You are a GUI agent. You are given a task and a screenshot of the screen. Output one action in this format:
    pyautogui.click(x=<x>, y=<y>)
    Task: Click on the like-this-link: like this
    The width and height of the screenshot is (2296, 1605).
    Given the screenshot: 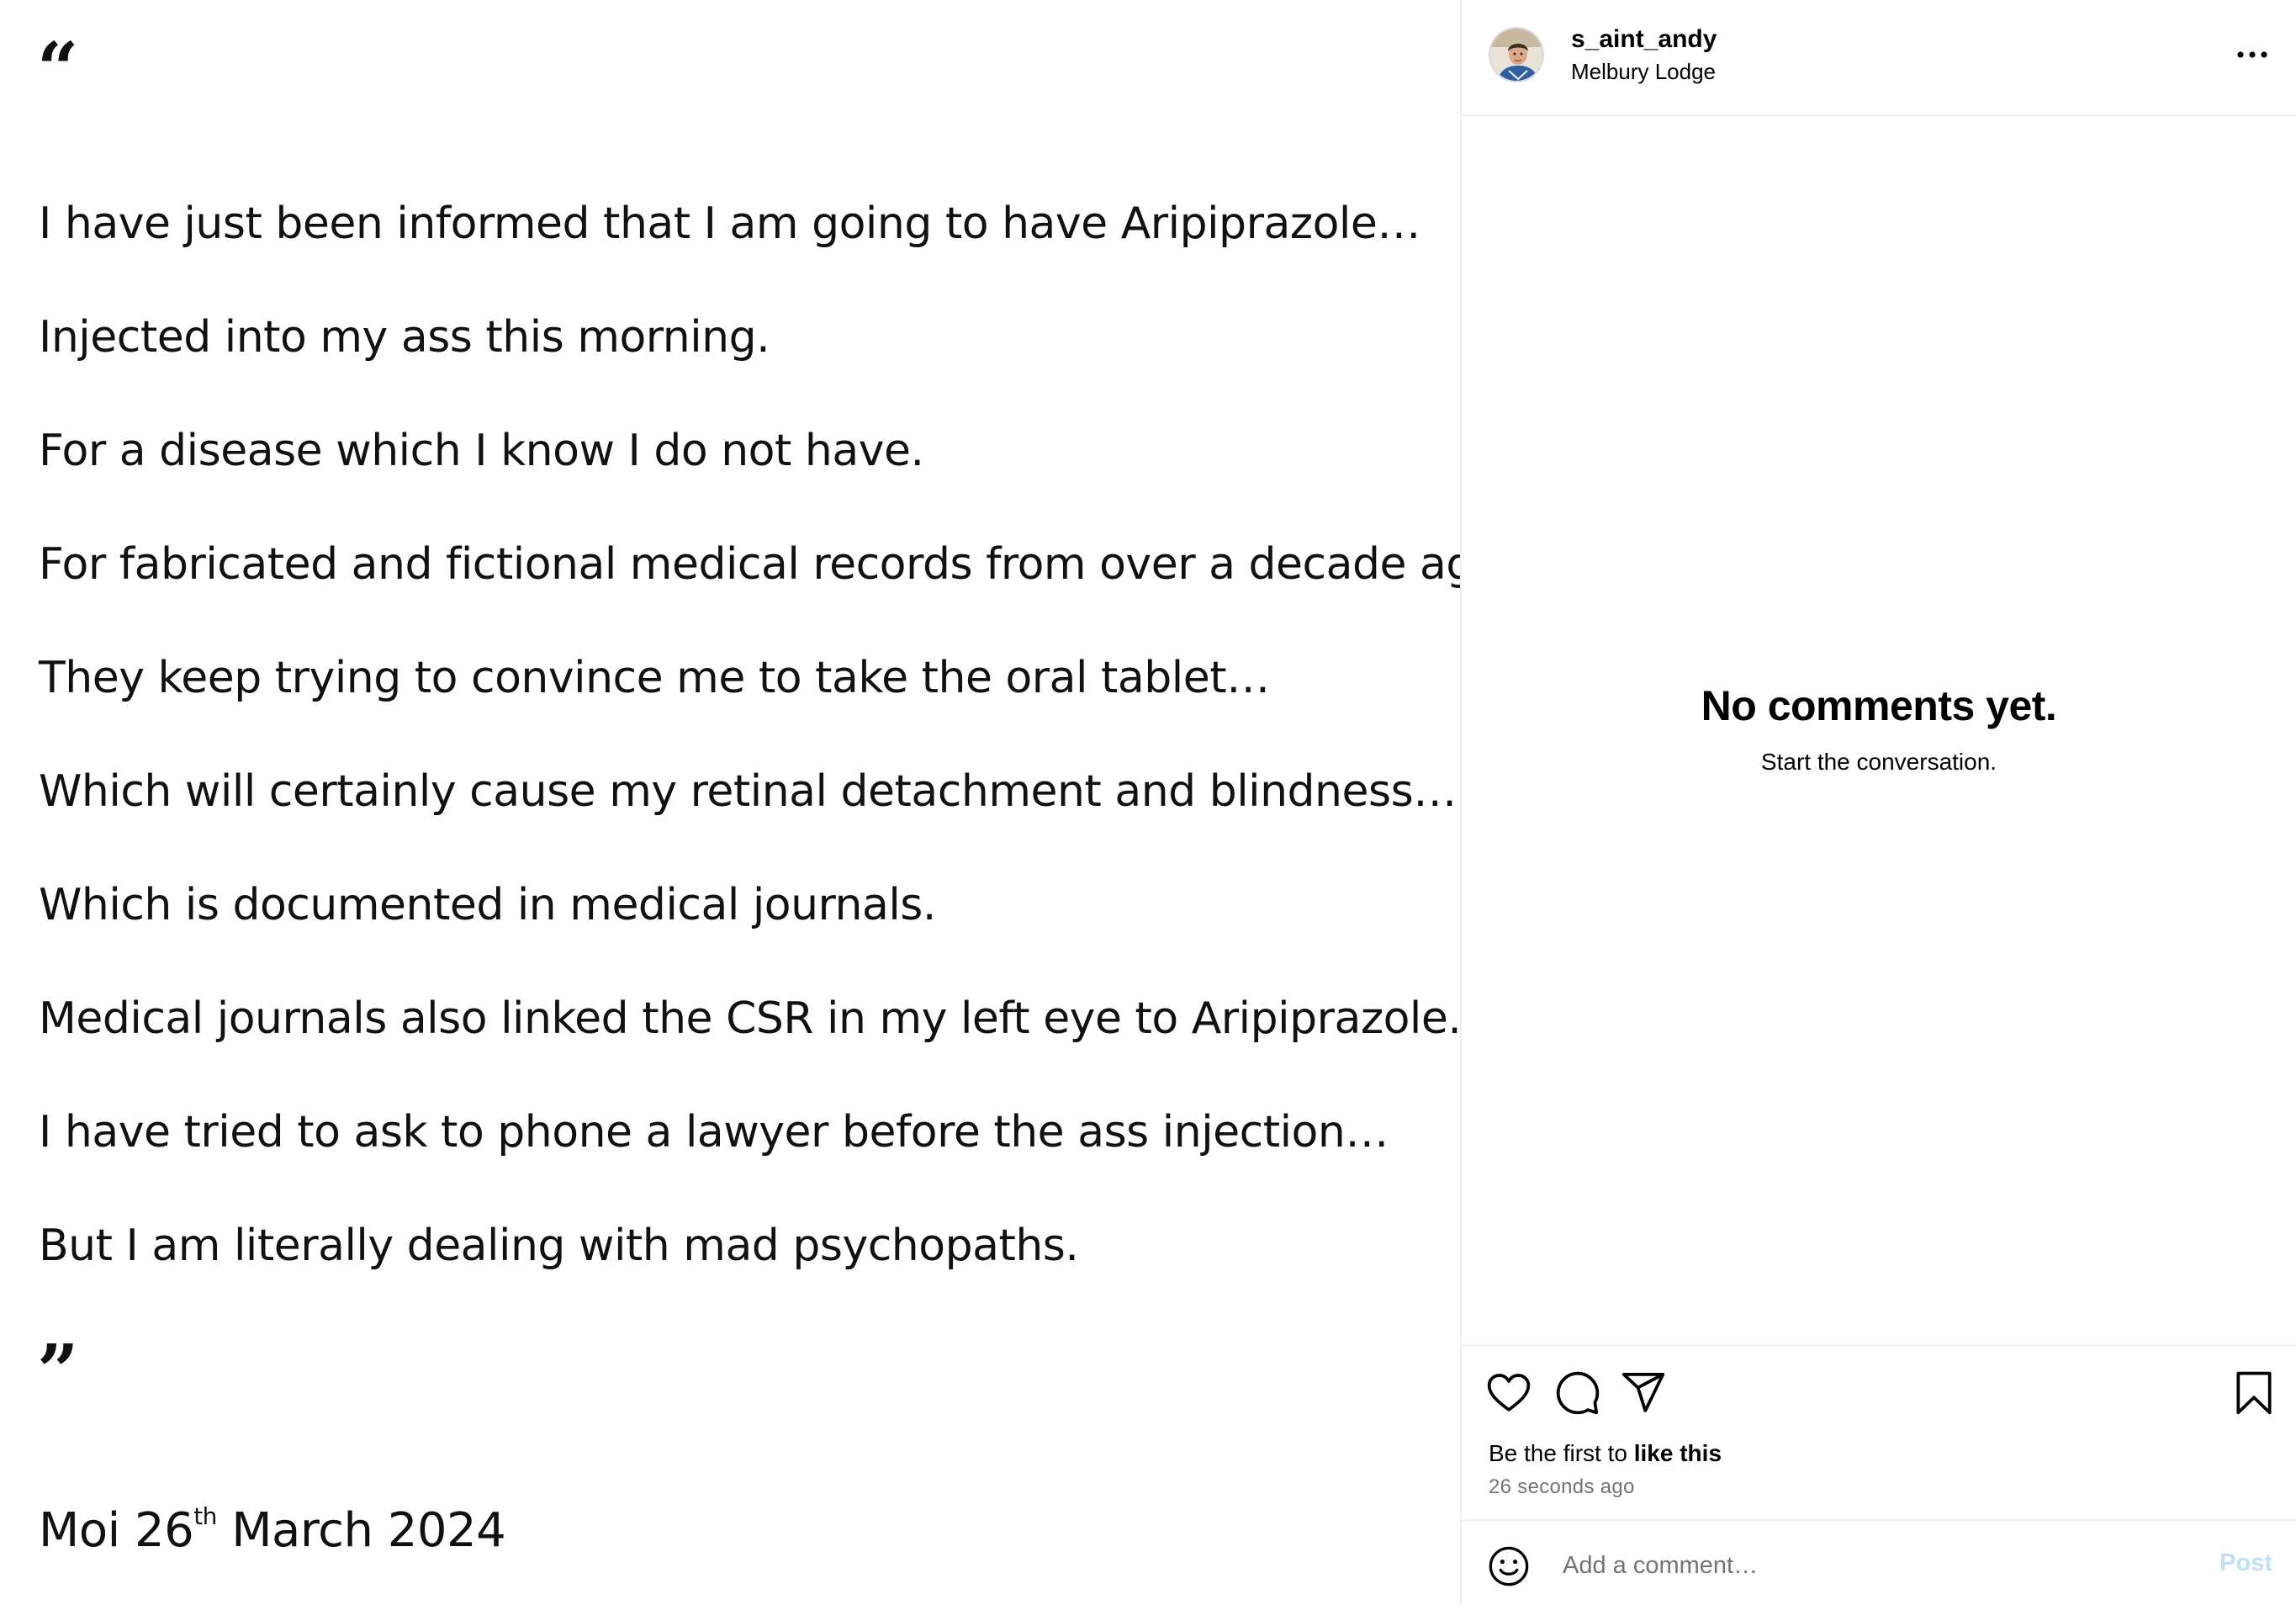 What is the action you would take?
    pyautogui.click(x=1678, y=1453)
    